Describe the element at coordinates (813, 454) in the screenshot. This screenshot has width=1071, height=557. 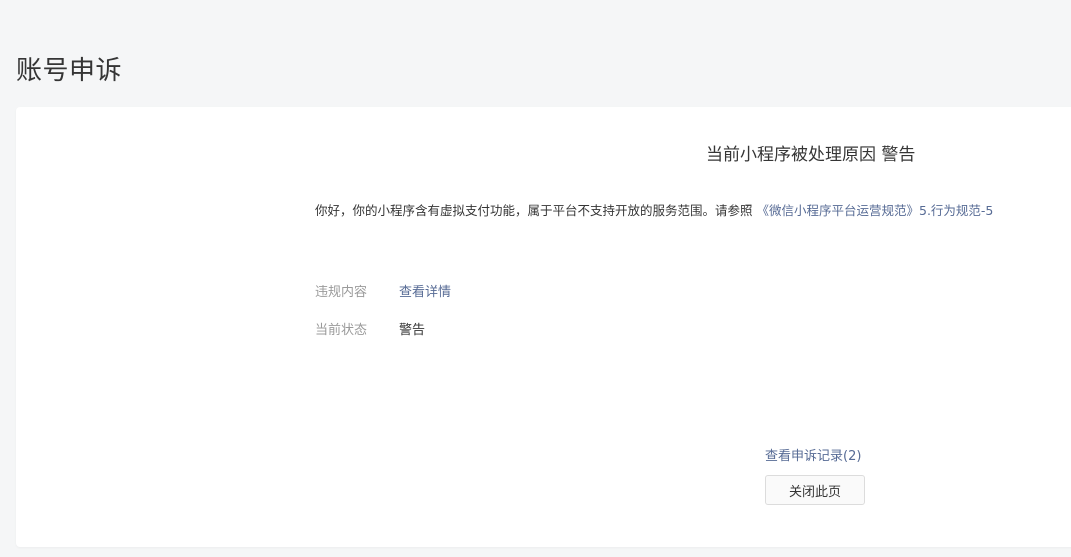
I see `appeal-records-link: 查看申诉记录(2)` at that location.